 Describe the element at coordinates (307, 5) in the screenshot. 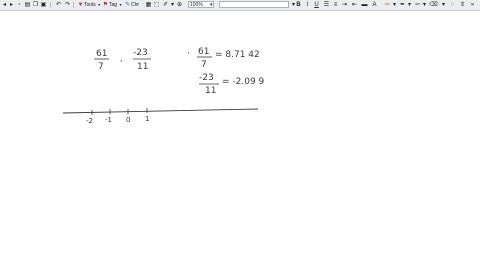

I see `italic-icon: I` at that location.